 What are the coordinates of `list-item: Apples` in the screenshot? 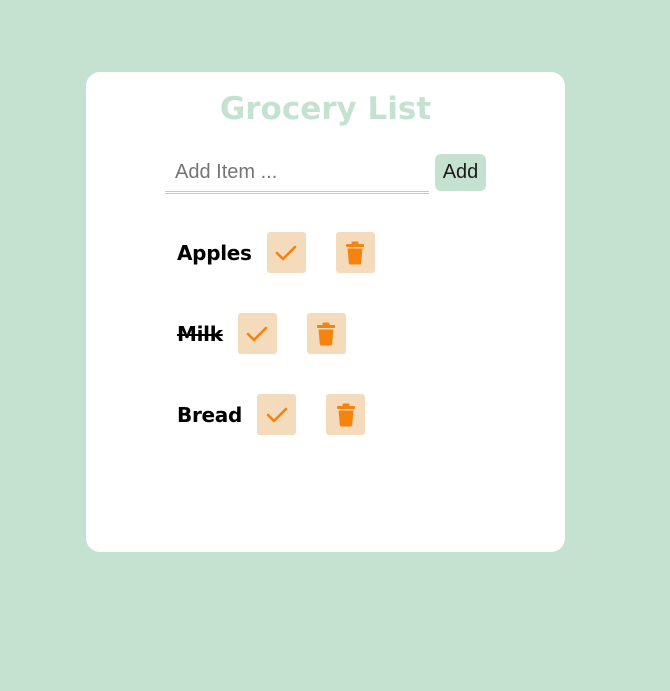 It's located at (357, 252).